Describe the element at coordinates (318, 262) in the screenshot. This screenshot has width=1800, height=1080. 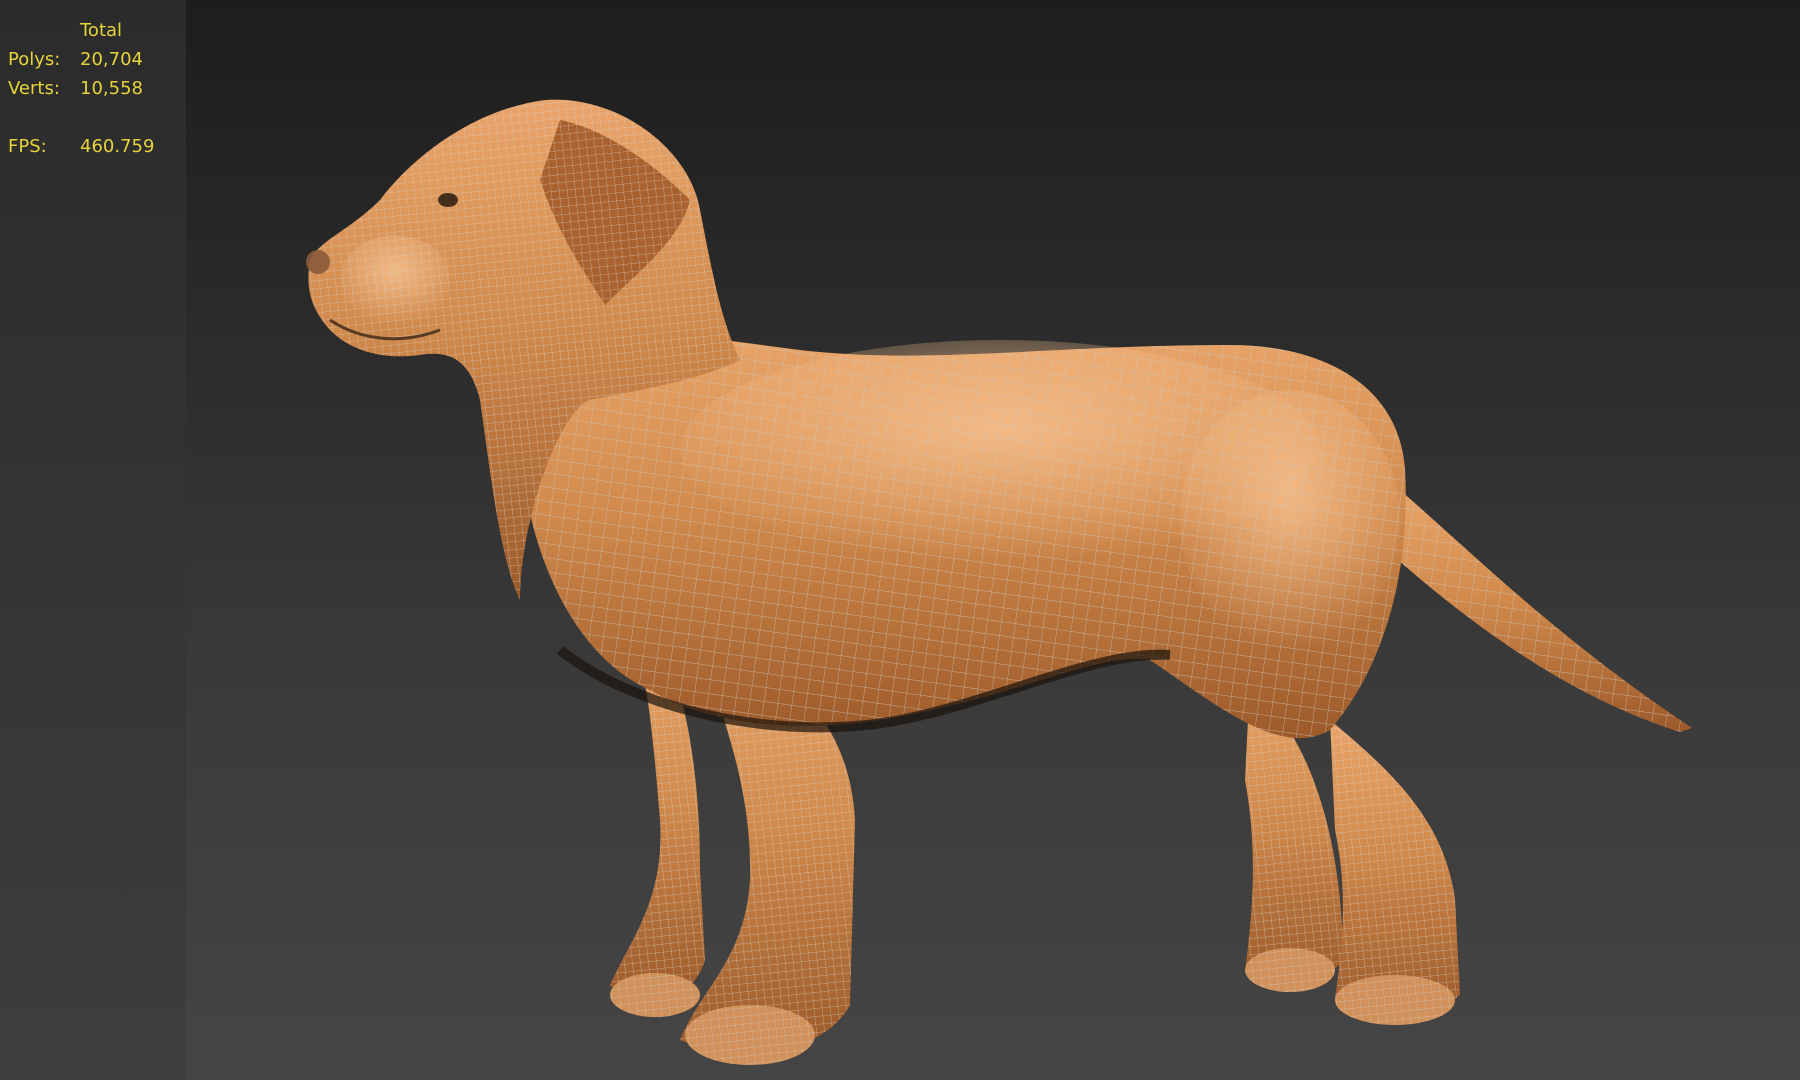
I see `dog-nose` at that location.